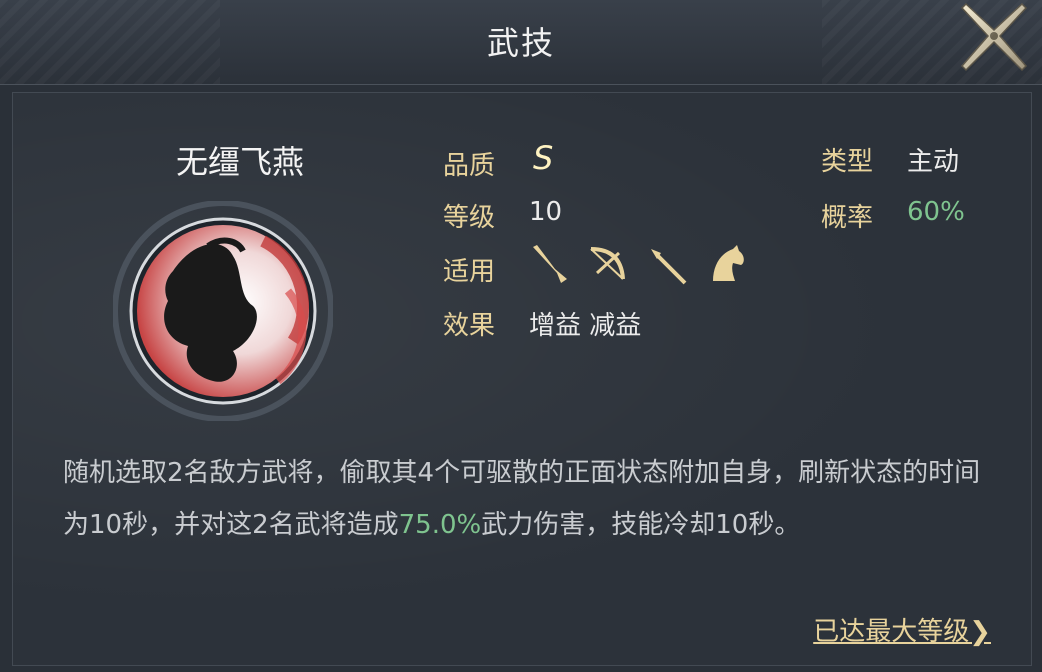 This screenshot has width=1042, height=672. What do you see at coordinates (239, 162) in the screenshot?
I see `skill-name: 无缰飞燕` at bounding box center [239, 162].